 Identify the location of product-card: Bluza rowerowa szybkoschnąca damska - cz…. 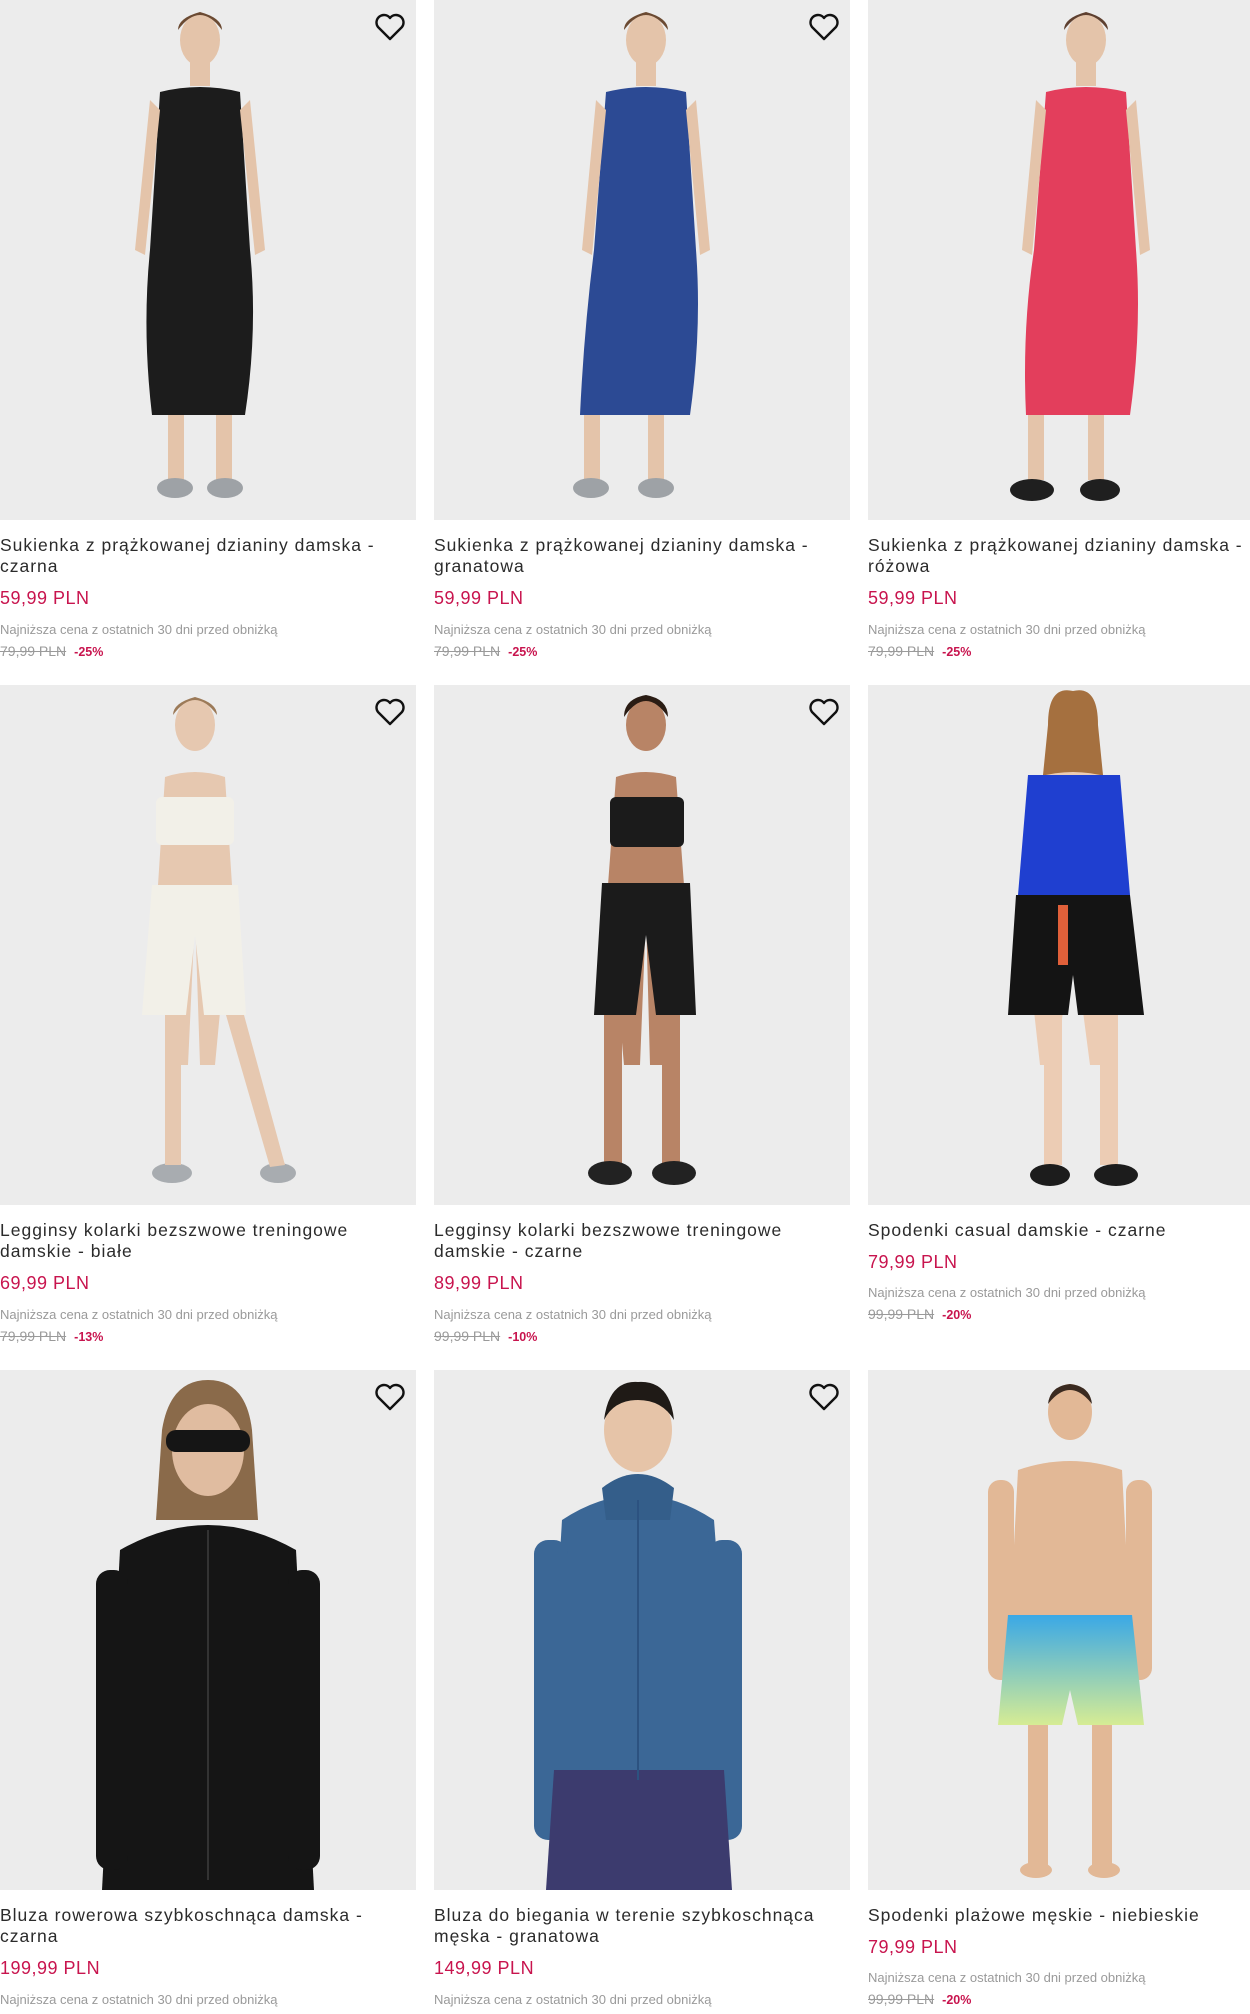
(208, 1688).